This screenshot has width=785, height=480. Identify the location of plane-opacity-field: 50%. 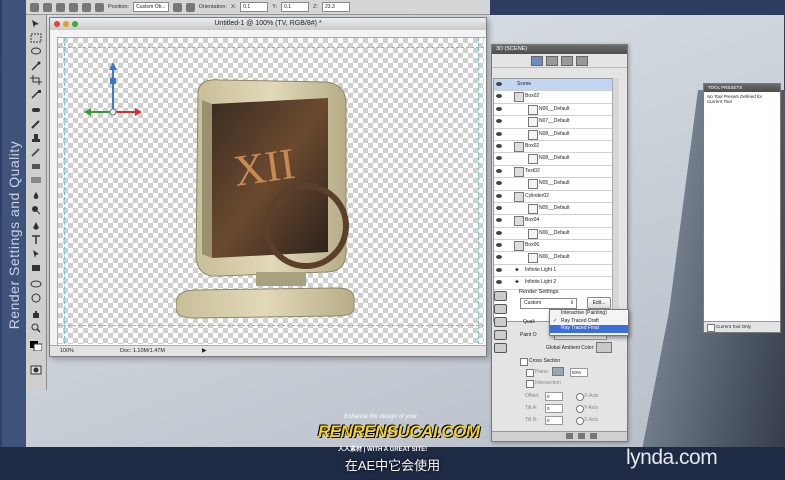
(579, 372).